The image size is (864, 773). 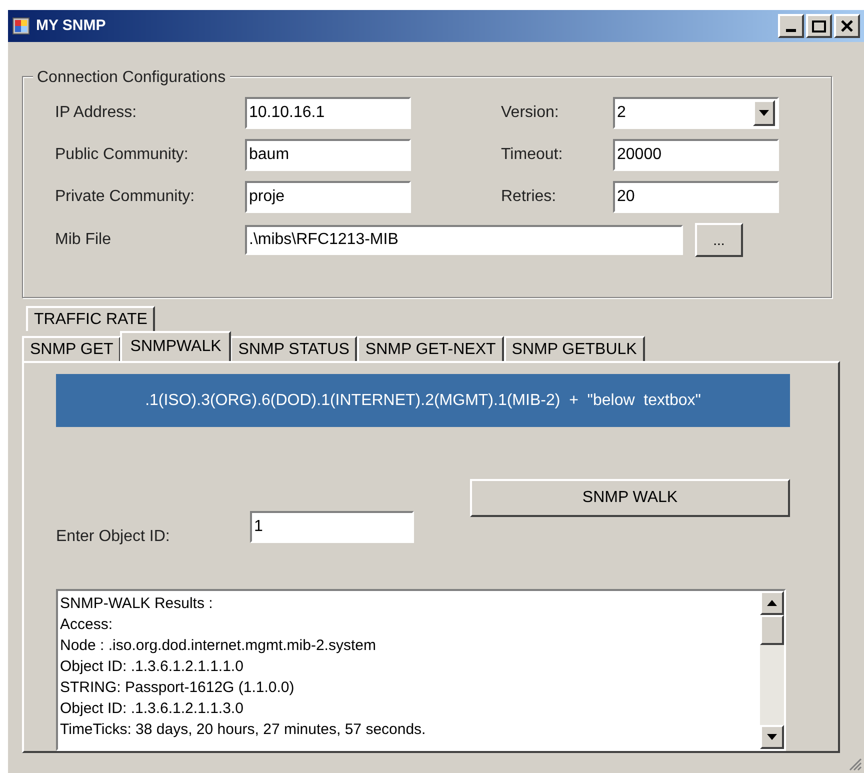 I want to click on result-line: Node : .iso.org.dod.internet.mgmt.mib-2.system, so click(x=218, y=646).